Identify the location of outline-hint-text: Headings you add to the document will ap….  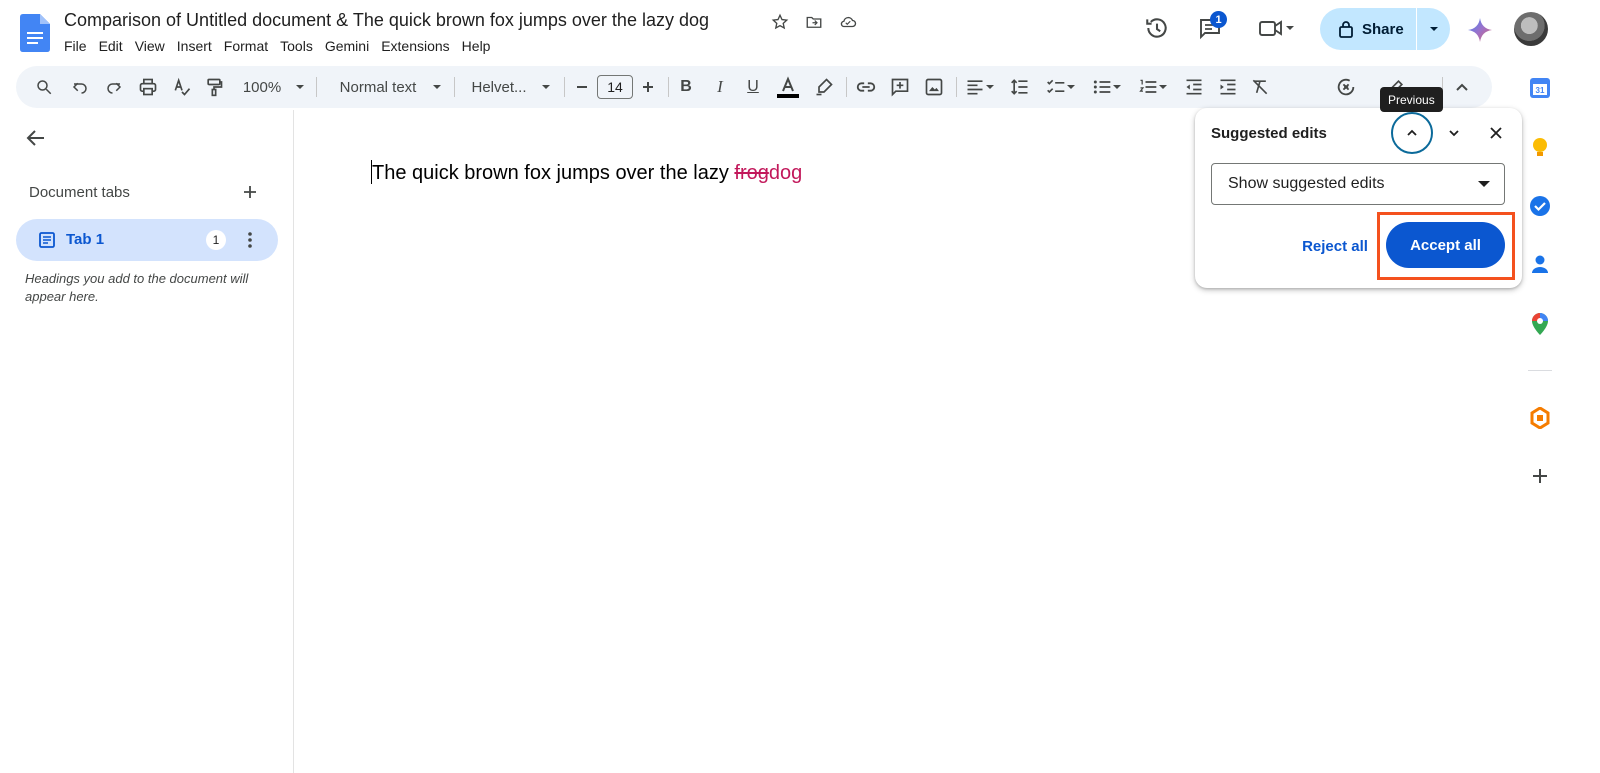
(137, 287).